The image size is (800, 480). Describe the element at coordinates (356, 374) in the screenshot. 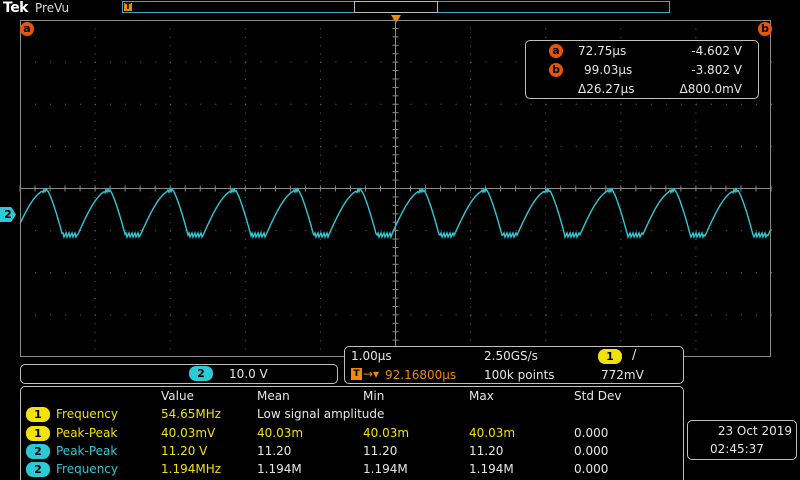

I see `trigger-delay-icon: T` at that location.